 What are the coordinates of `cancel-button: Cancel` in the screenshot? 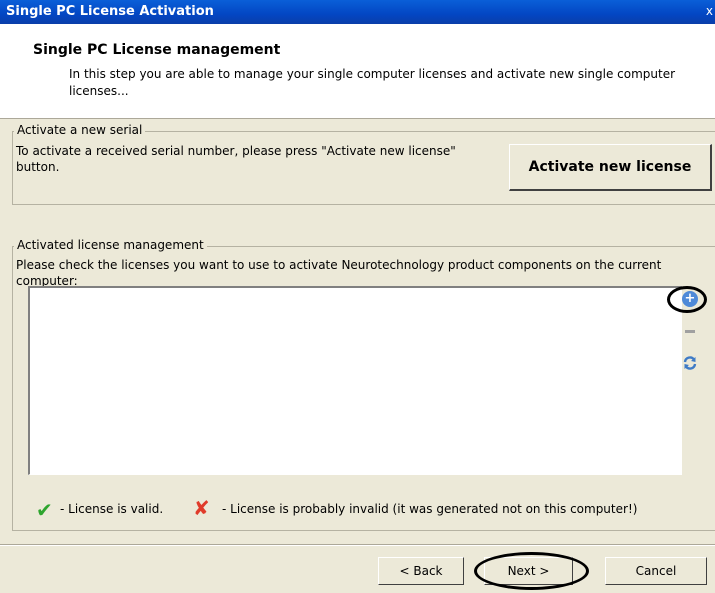 It's located at (656, 571).